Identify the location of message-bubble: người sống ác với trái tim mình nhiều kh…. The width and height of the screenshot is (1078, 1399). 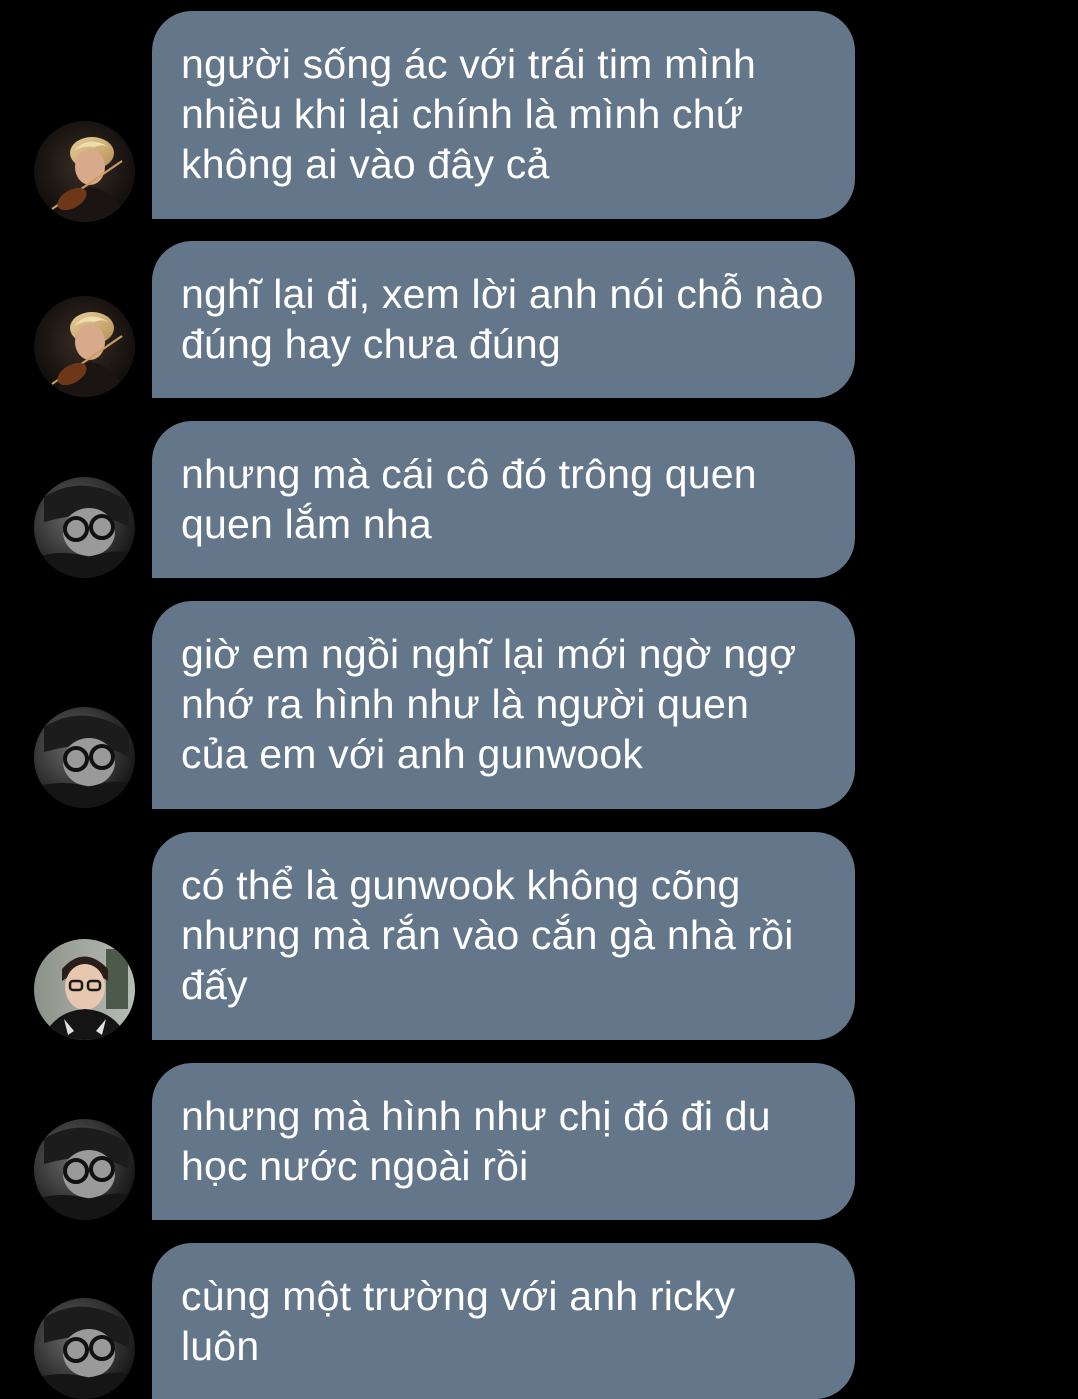
(503, 115).